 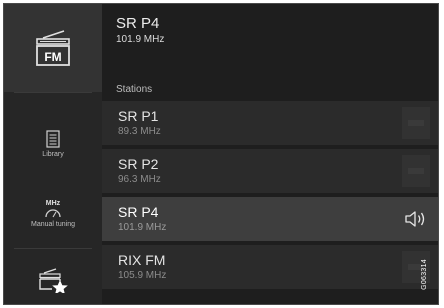 I want to click on now-playing-indicator, so click(x=416, y=219).